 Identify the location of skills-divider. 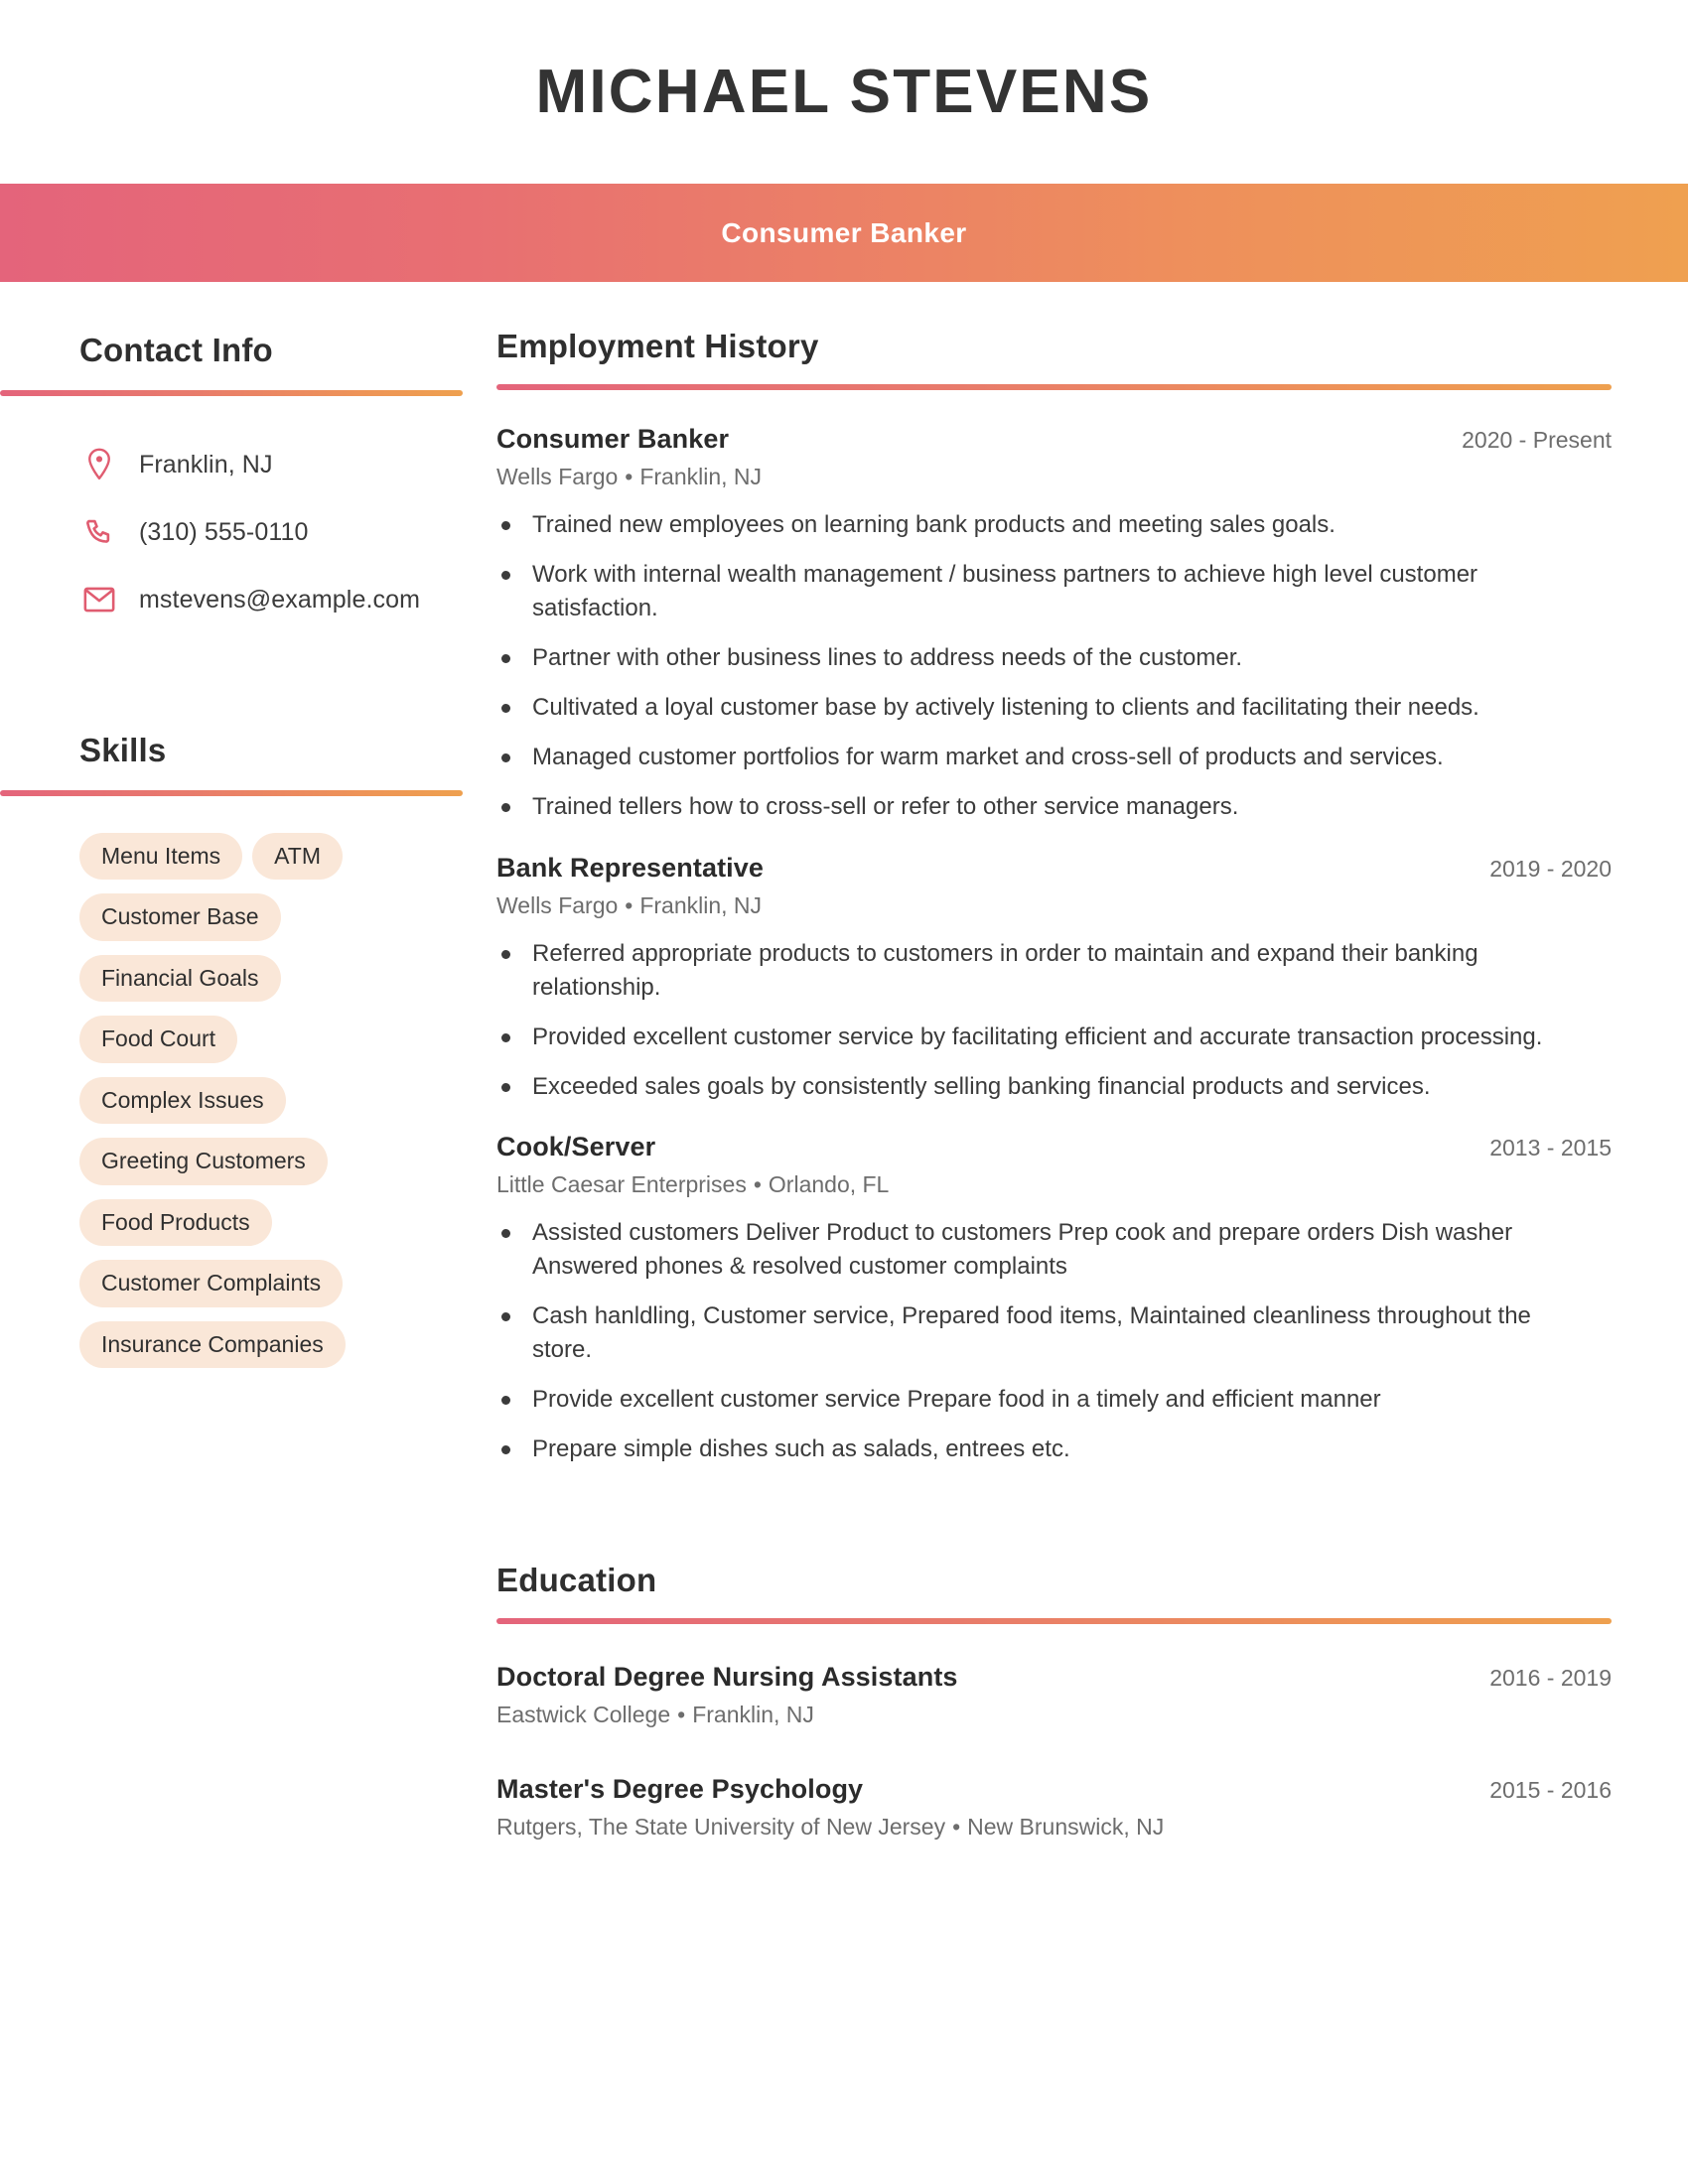
(231, 793).